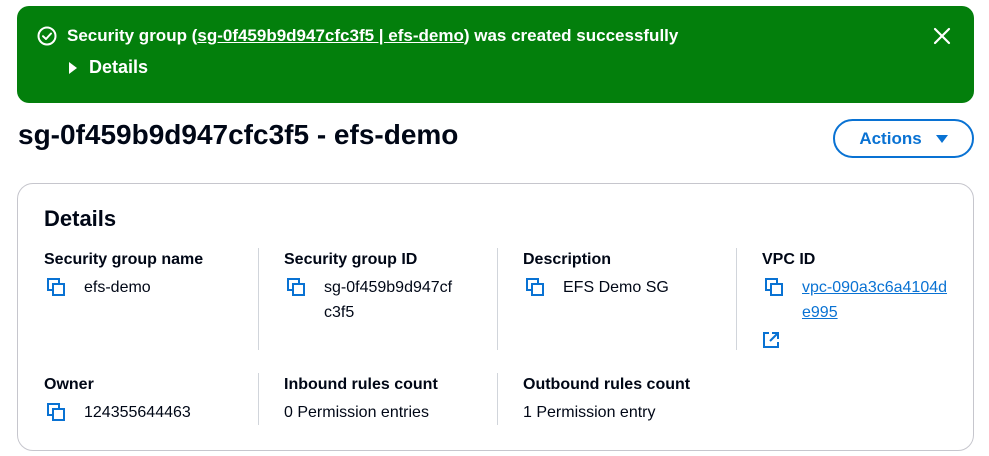  I want to click on actions-button: Actions, so click(903, 138).